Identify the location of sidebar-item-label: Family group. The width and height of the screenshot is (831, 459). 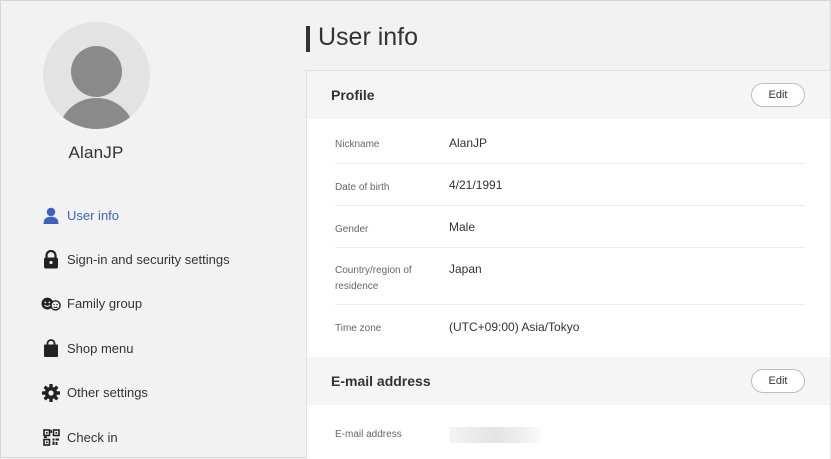
(105, 304).